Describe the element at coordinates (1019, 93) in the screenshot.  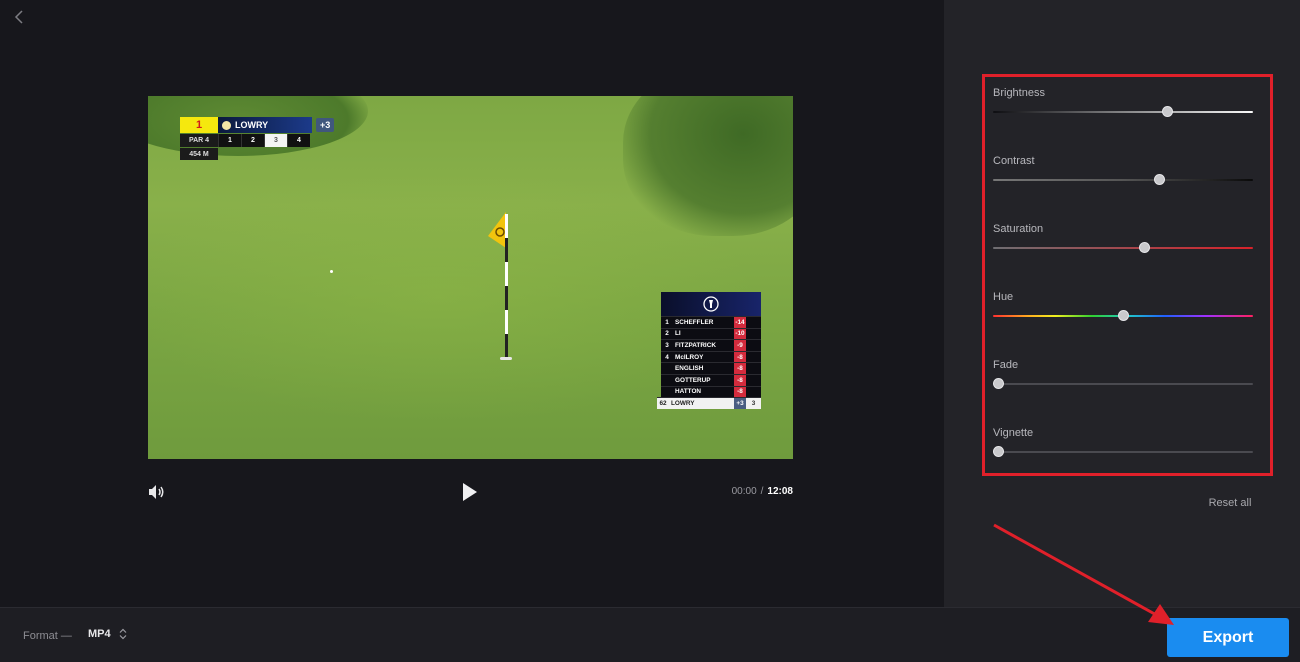
I see `slider-label: Brightness` at that location.